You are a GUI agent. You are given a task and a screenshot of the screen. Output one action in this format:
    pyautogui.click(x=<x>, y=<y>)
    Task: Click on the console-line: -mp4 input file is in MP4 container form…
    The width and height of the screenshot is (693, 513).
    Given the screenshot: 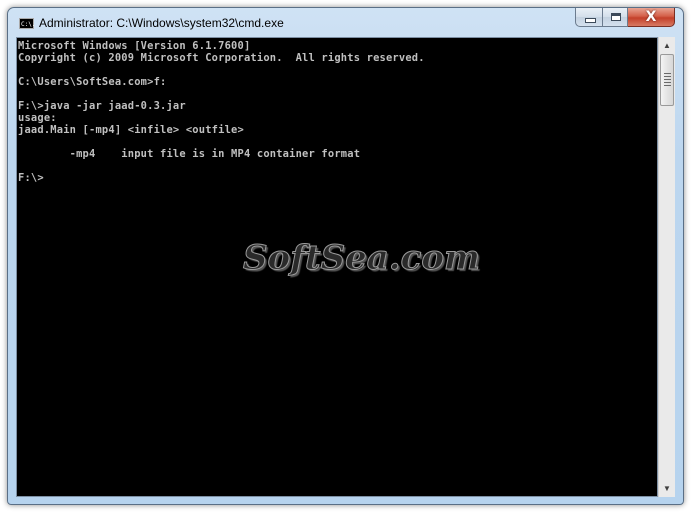 What is the action you would take?
    pyautogui.click(x=189, y=154)
    